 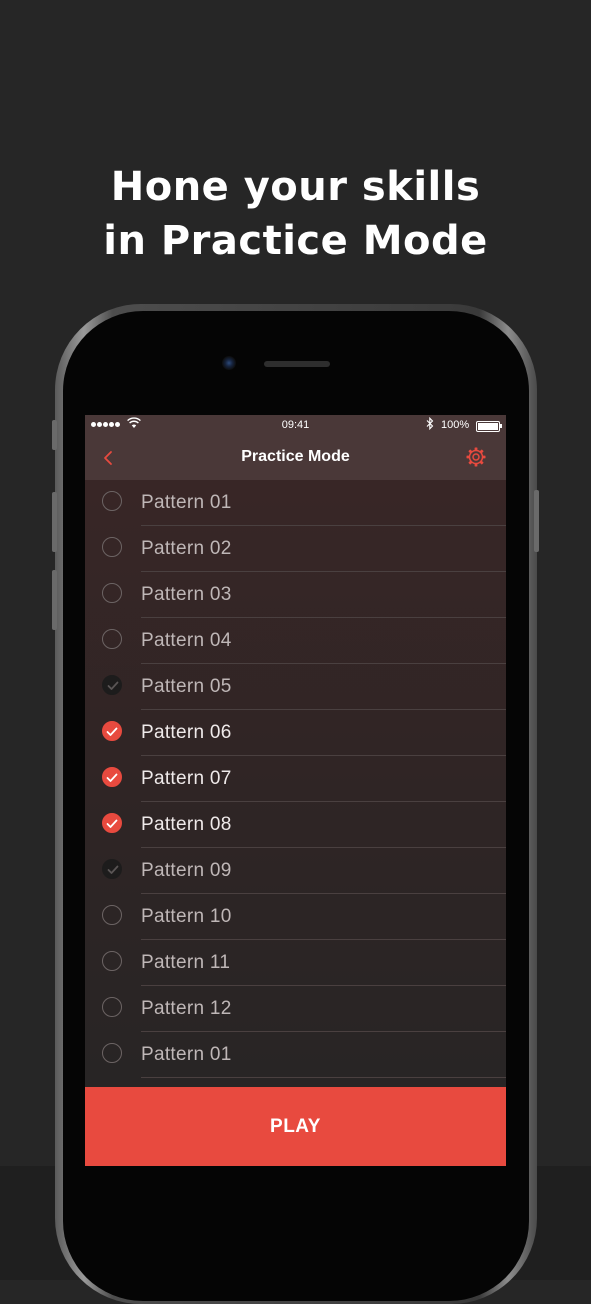 What do you see at coordinates (186, 686) in the screenshot?
I see `pattern-label: Pattern 05` at bounding box center [186, 686].